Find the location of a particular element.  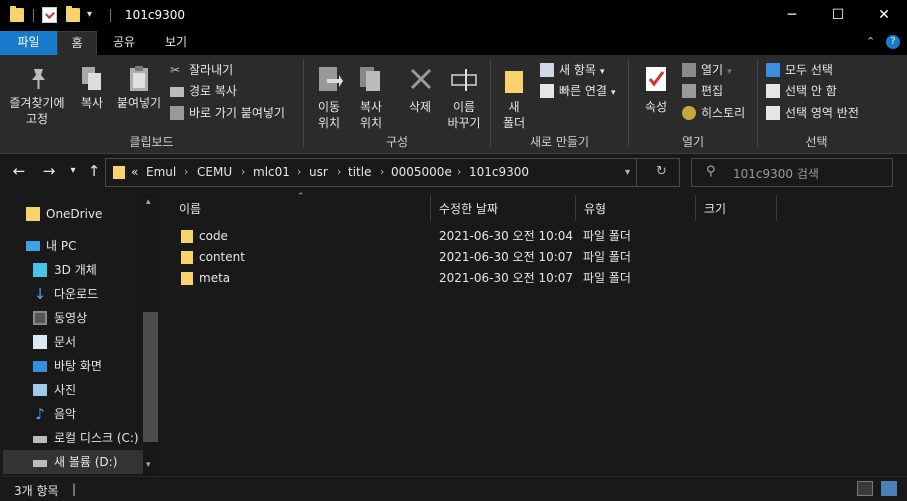

edit-button: 편집 is located at coordinates (702, 91).